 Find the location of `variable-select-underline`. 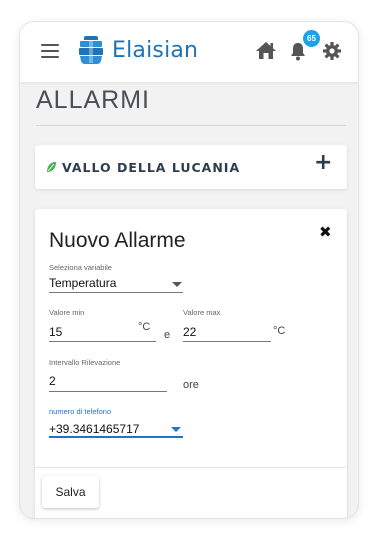

variable-select-underline is located at coordinates (116, 292).